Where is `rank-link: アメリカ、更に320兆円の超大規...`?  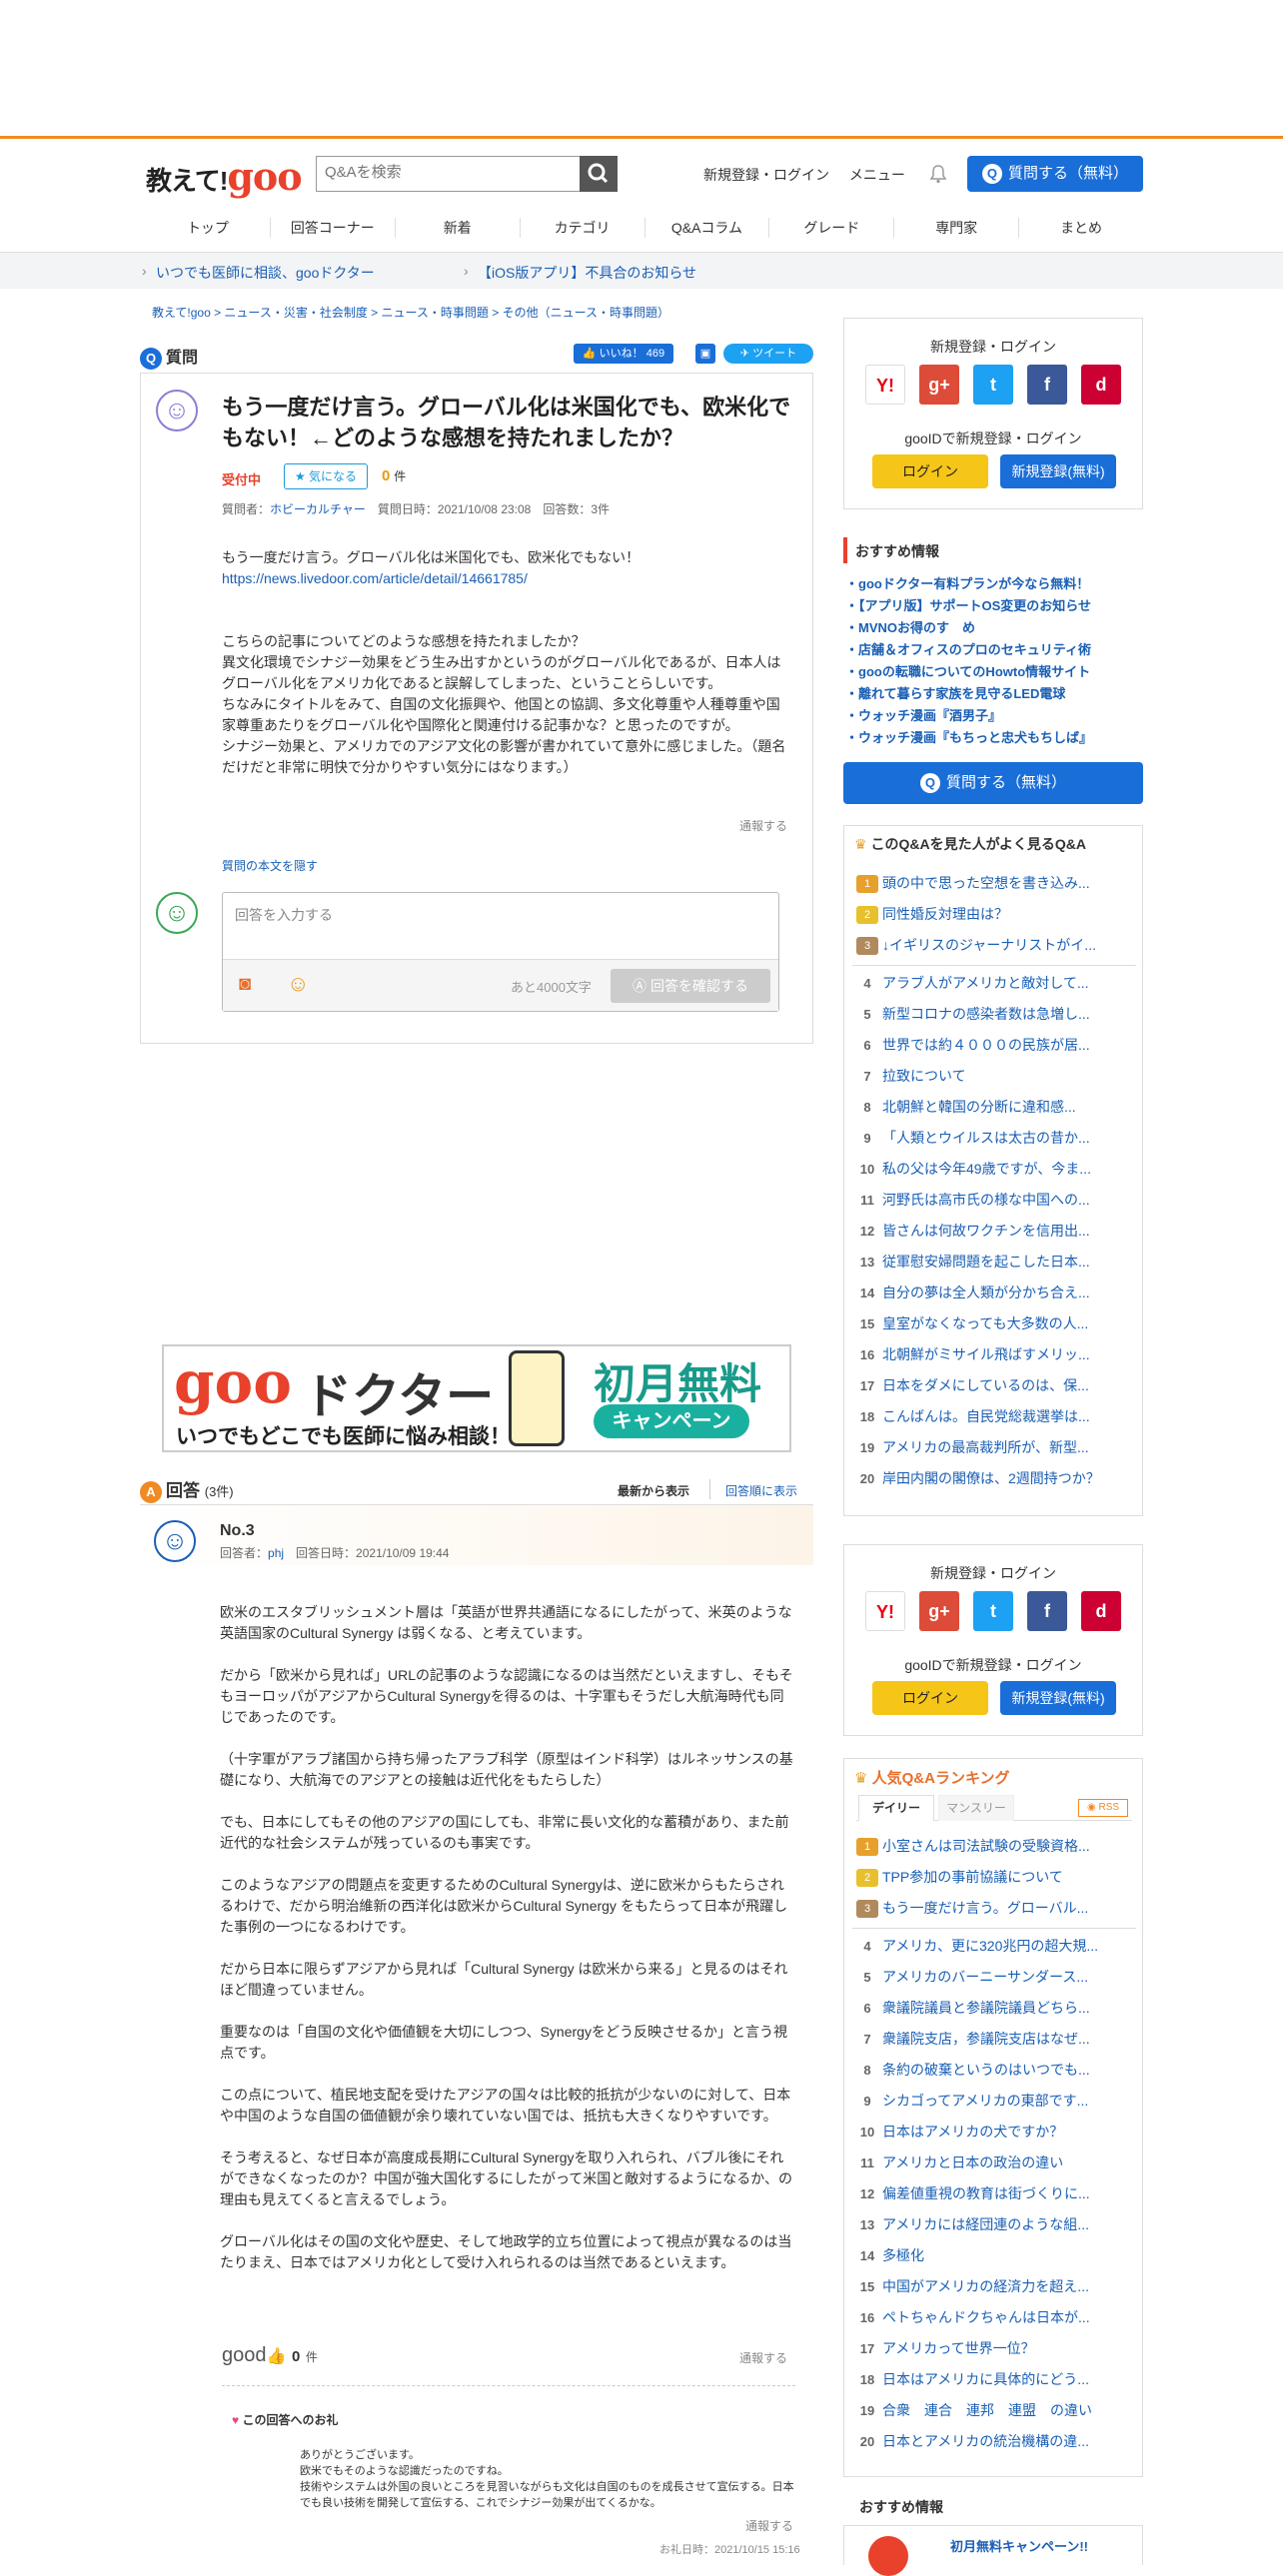 rank-link: アメリカ、更に320兆円の超大規... is located at coordinates (990, 1947).